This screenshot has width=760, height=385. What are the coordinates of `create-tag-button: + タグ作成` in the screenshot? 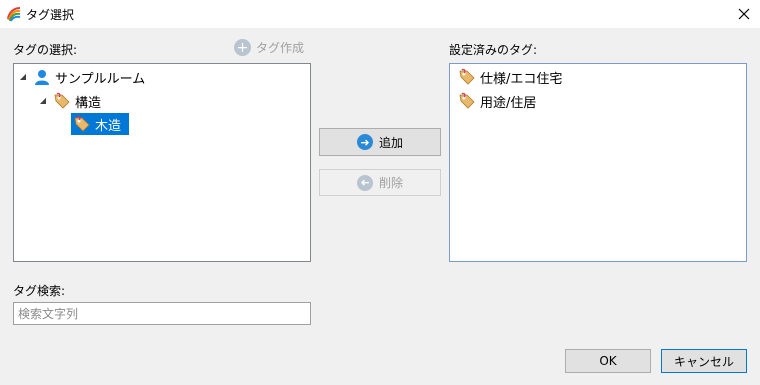 It's located at (269, 47).